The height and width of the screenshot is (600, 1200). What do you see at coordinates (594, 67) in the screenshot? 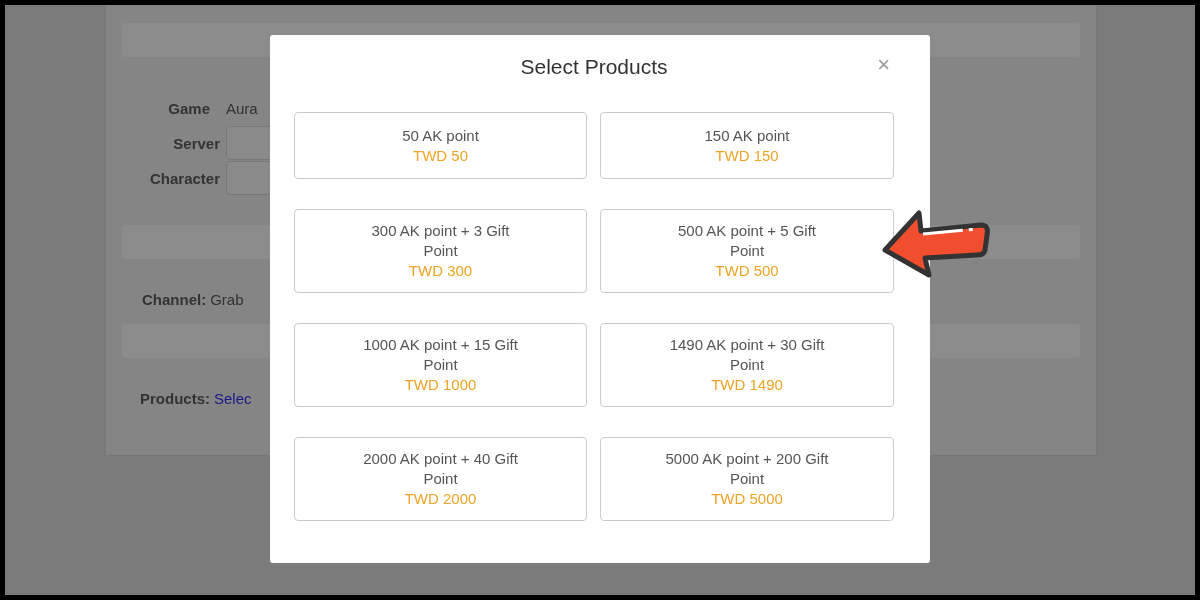
I see `modal-title: Select Products` at bounding box center [594, 67].